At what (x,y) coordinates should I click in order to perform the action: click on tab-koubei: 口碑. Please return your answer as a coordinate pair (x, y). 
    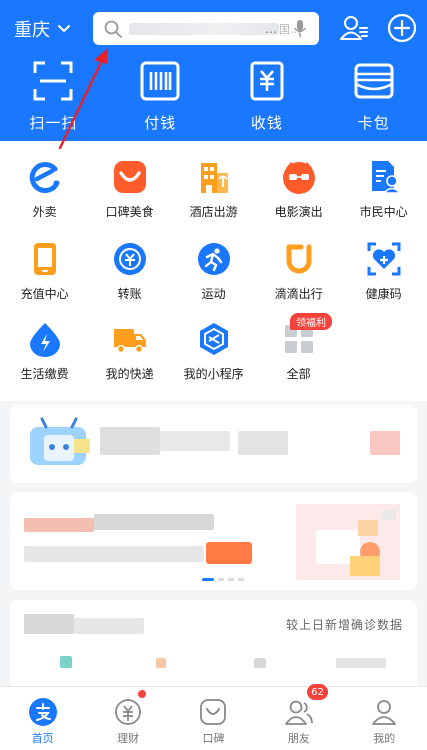
    Looking at the image, I should click on (213, 718).